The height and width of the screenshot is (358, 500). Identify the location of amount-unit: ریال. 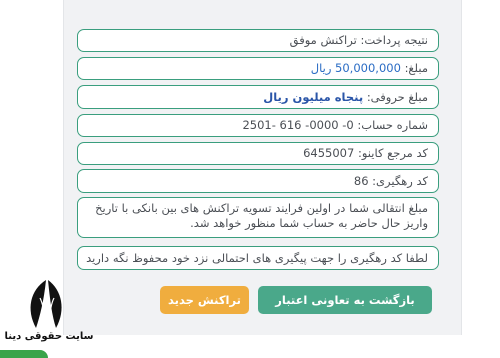
(321, 68).